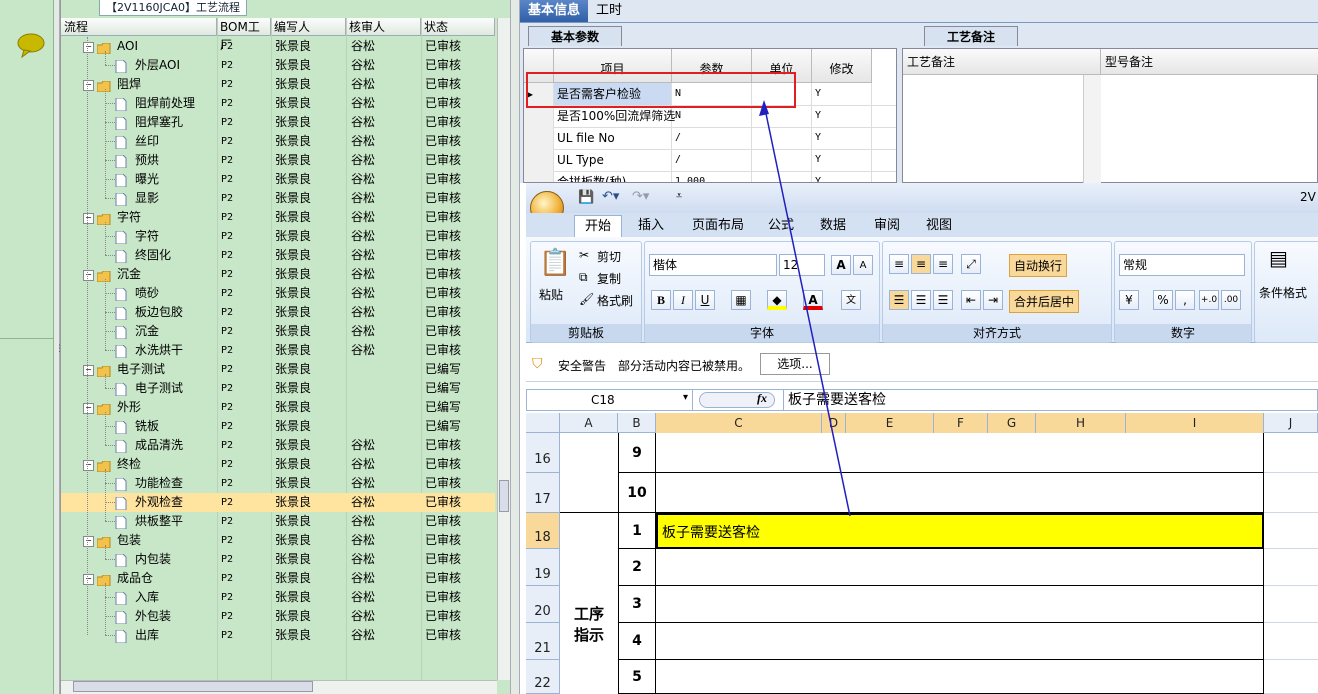 Image resolution: width=1318 pixels, height=694 pixels. I want to click on tab-basic-info: 基本信息, so click(554, 11).